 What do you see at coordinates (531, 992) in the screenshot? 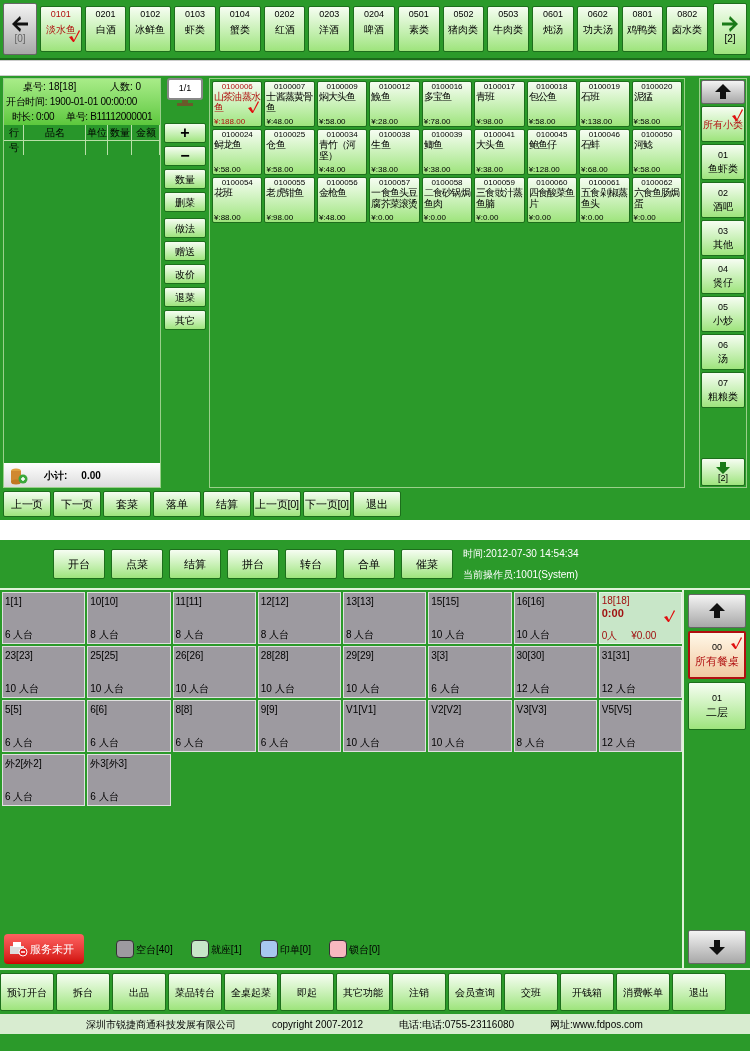
I see `function-button: 交班` at bounding box center [531, 992].